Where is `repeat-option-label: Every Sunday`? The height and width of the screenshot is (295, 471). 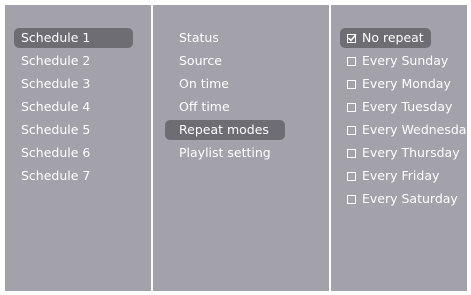
repeat-option-label: Every Sunday is located at coordinates (405, 60).